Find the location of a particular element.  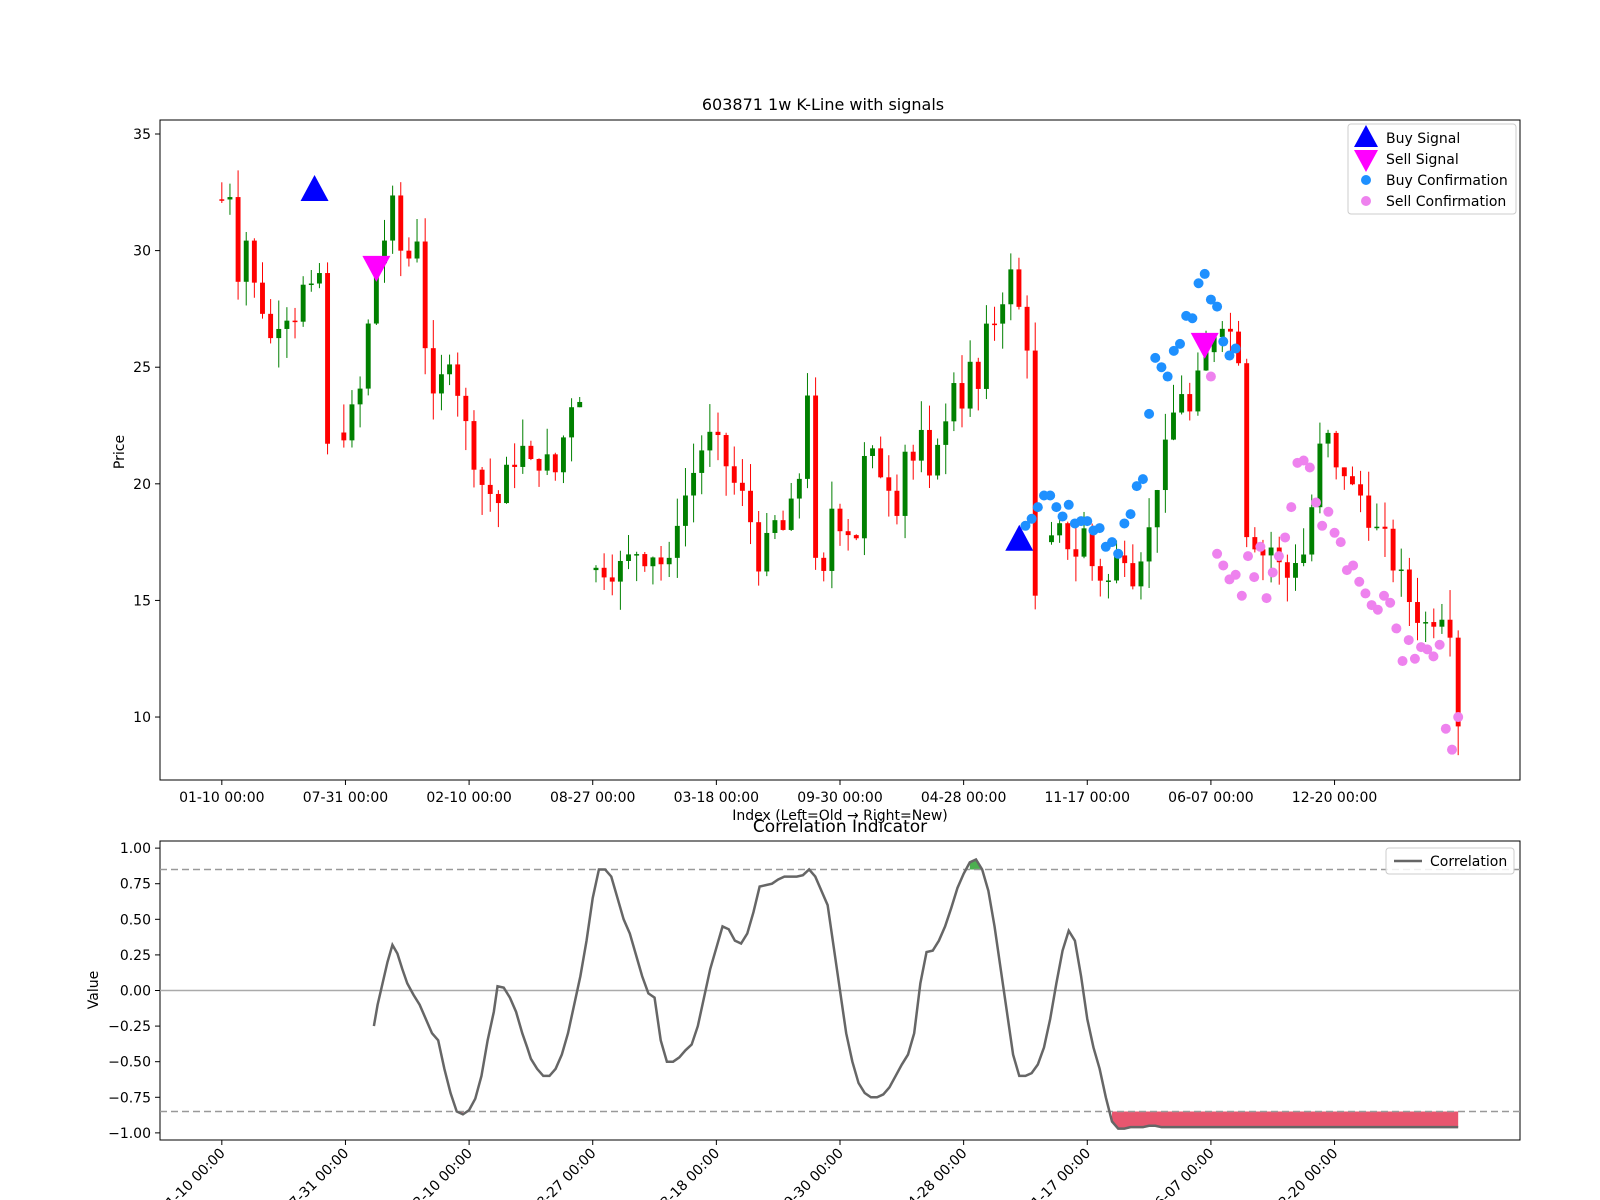

kline-y-tick-label: 20 is located at coordinates (142, 485).